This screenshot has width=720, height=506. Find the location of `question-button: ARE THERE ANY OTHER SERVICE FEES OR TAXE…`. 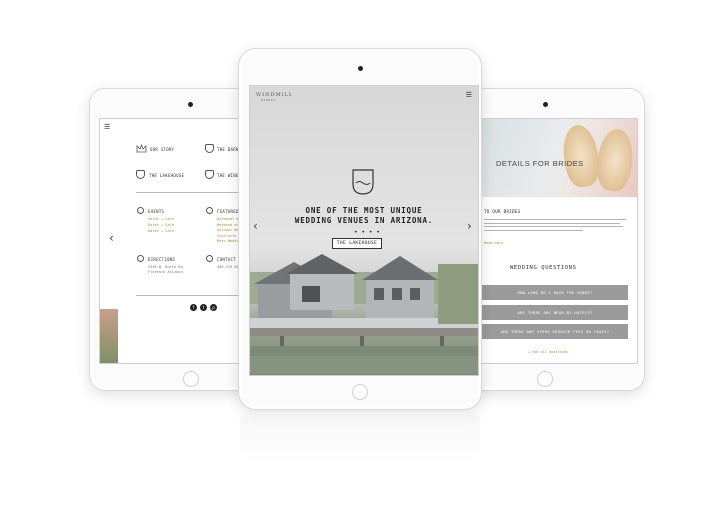

question-button: ARE THERE ANY OTHER SERVICE FEES OR TAXE… is located at coordinates (555, 331).